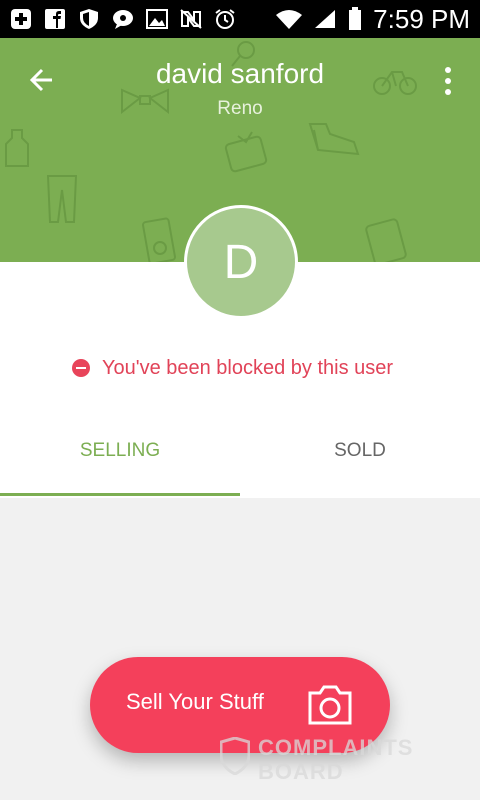 The height and width of the screenshot is (800, 480). What do you see at coordinates (225, 19) in the screenshot?
I see `alarm-icon` at bounding box center [225, 19].